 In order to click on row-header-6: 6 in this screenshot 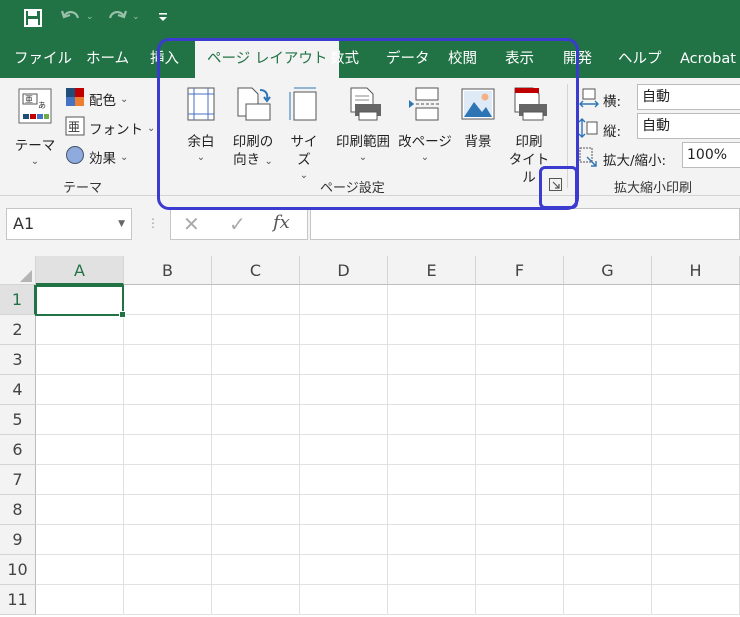, I will do `click(18, 450)`.